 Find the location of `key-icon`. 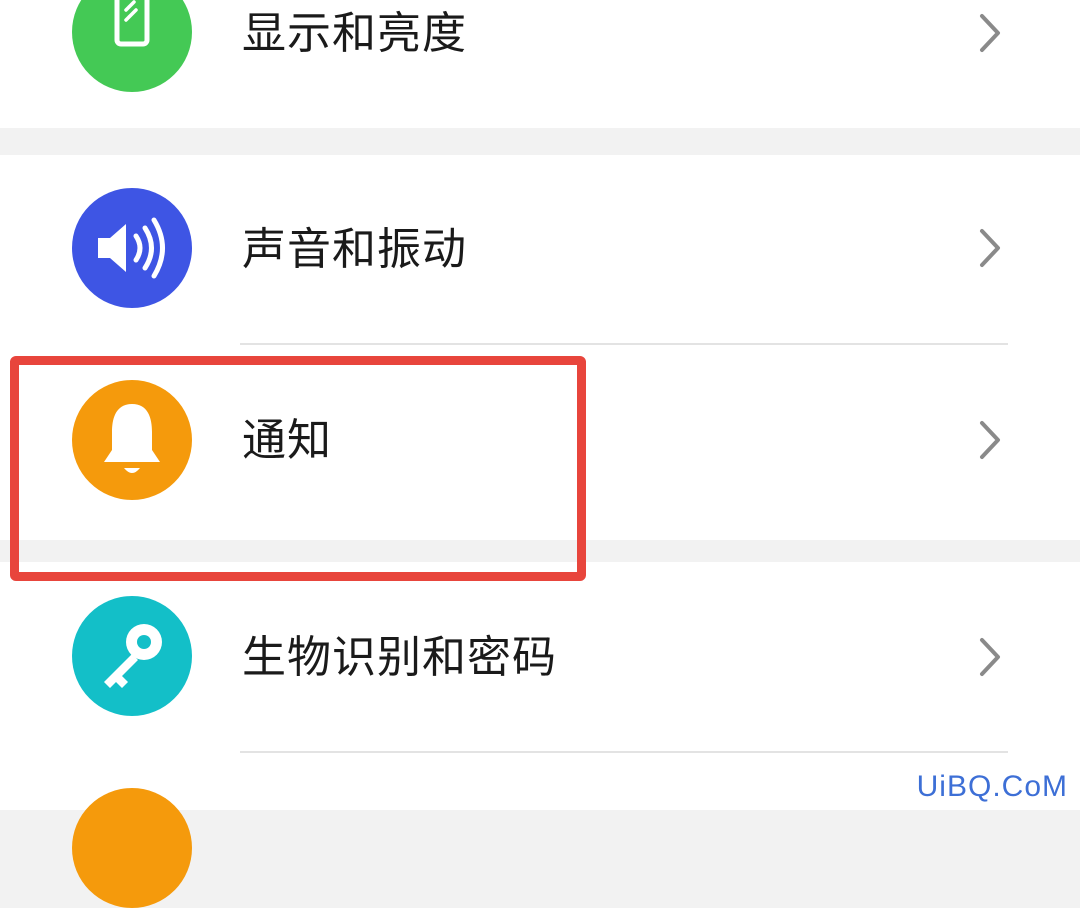

key-icon is located at coordinates (132, 656).